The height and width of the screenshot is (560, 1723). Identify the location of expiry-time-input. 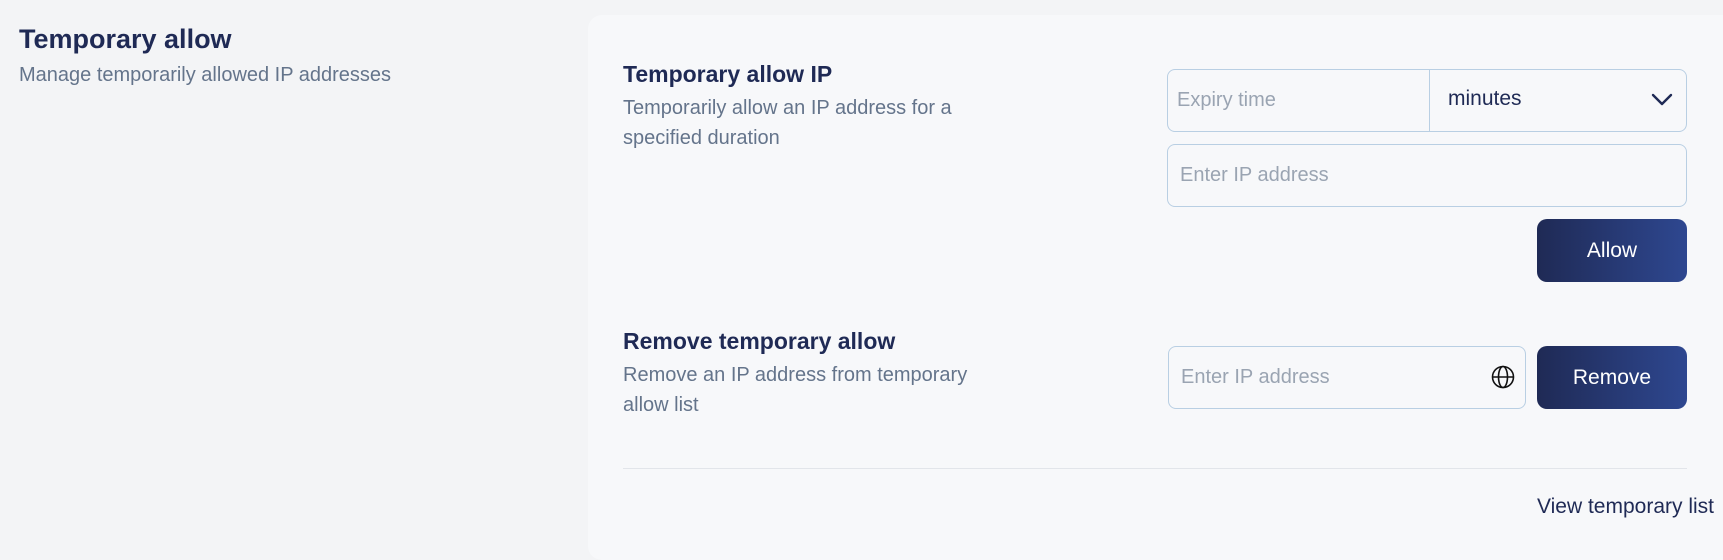
(1298, 100).